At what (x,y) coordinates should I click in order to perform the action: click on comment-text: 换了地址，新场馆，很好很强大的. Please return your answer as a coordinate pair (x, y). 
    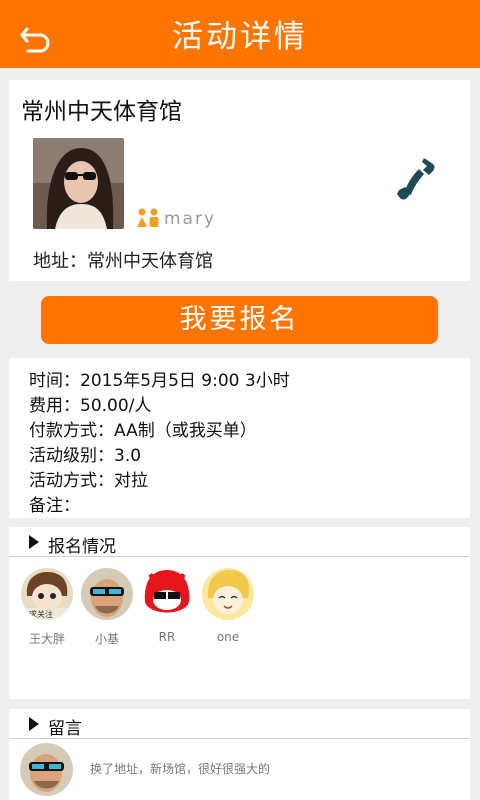
    Looking at the image, I should click on (180, 769).